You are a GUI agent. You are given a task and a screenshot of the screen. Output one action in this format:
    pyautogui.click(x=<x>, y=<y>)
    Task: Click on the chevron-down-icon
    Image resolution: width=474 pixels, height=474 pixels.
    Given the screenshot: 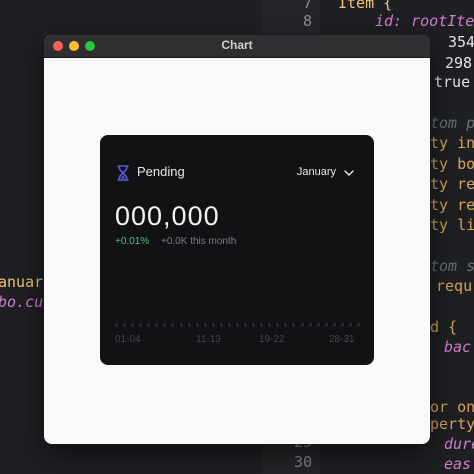 What is the action you would take?
    pyautogui.click(x=349, y=173)
    